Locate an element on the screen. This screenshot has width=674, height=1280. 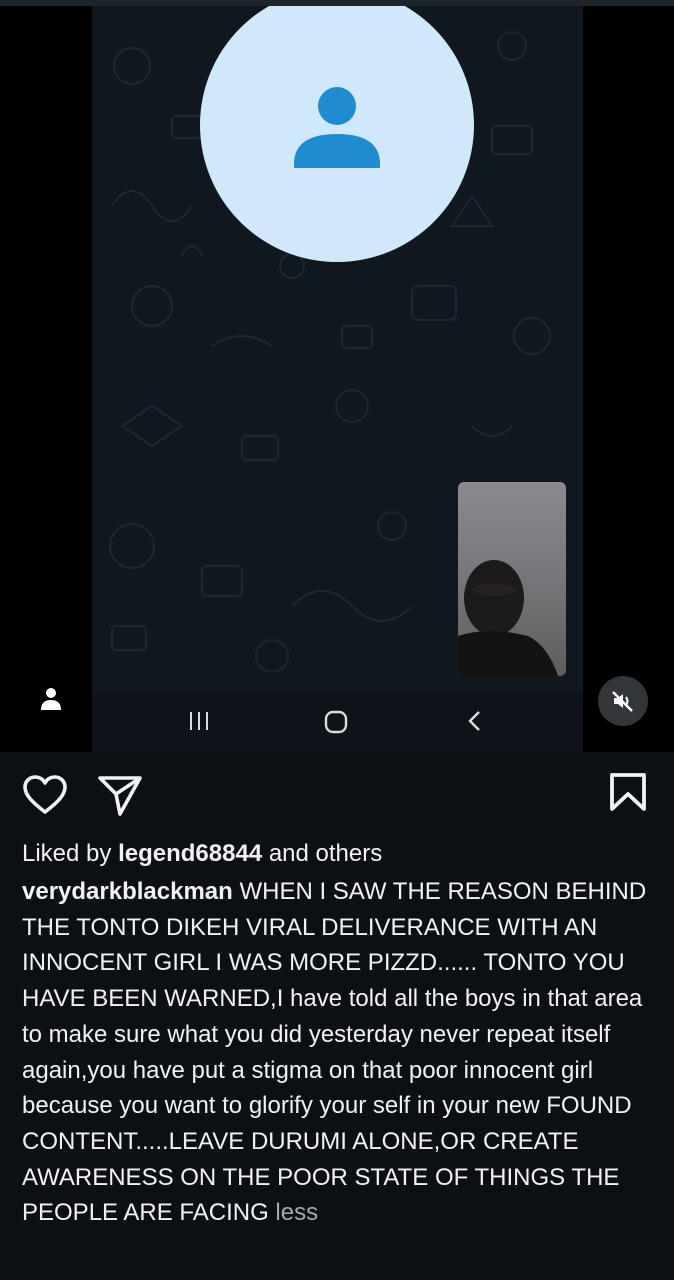
likes-suffix: and others is located at coordinates (322, 853).